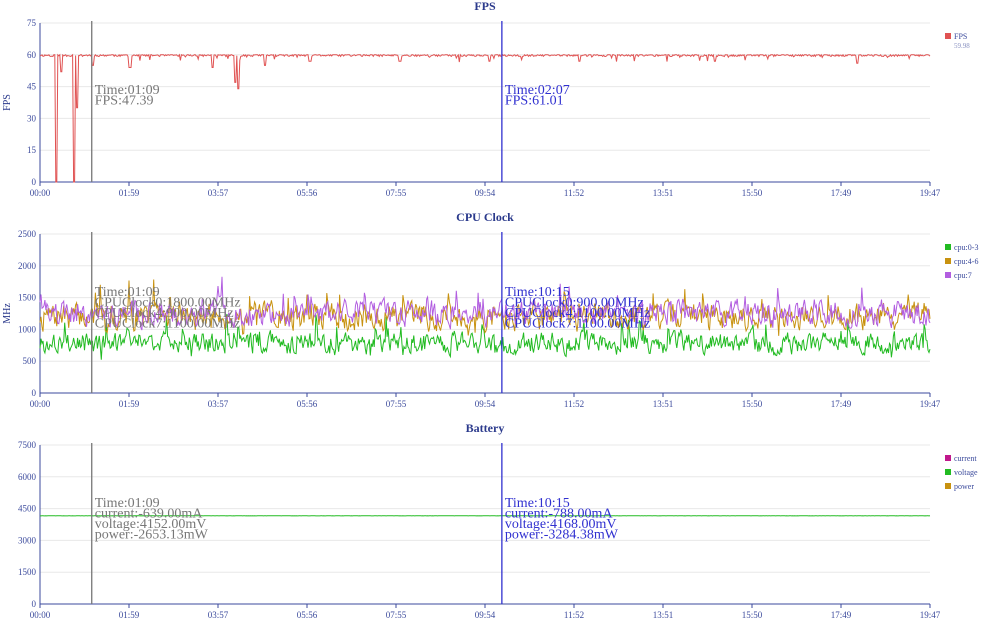  I want to click on y-axis-label: MHz, so click(7, 313).